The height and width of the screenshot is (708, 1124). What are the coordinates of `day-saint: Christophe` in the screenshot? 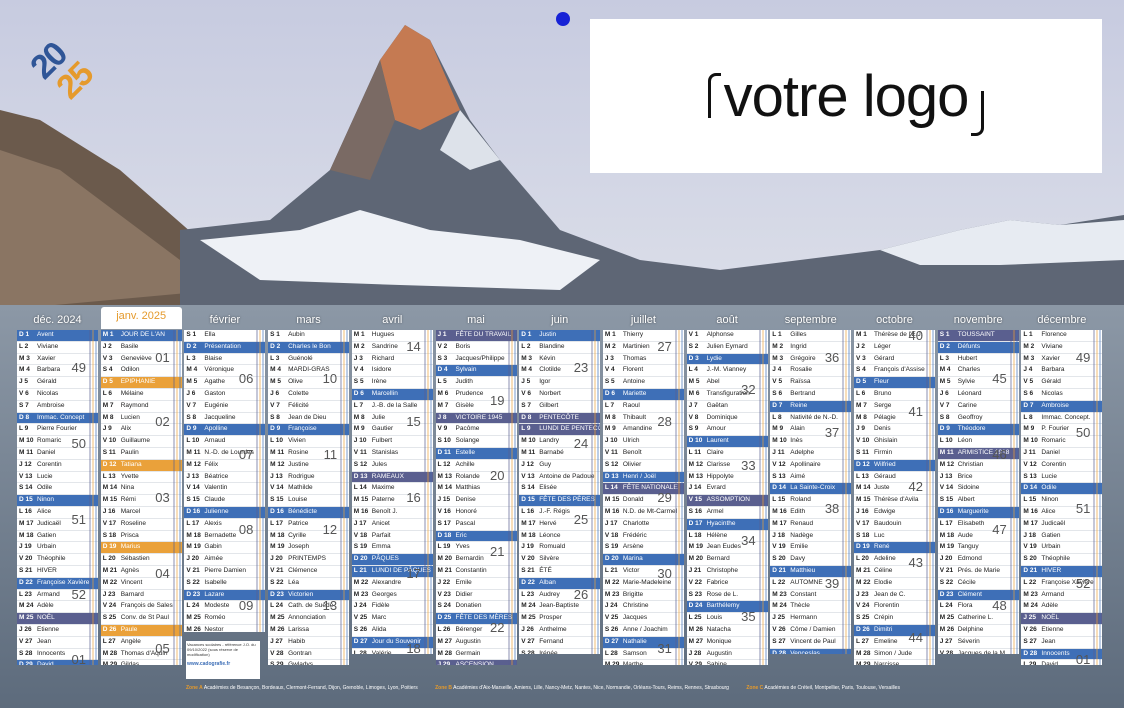 It's located at (722, 570).